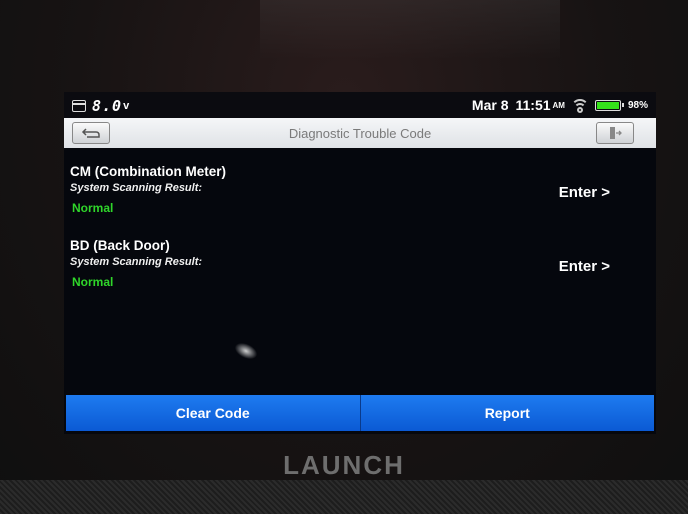  What do you see at coordinates (579, 106) in the screenshot?
I see `wifi-icon` at bounding box center [579, 106].